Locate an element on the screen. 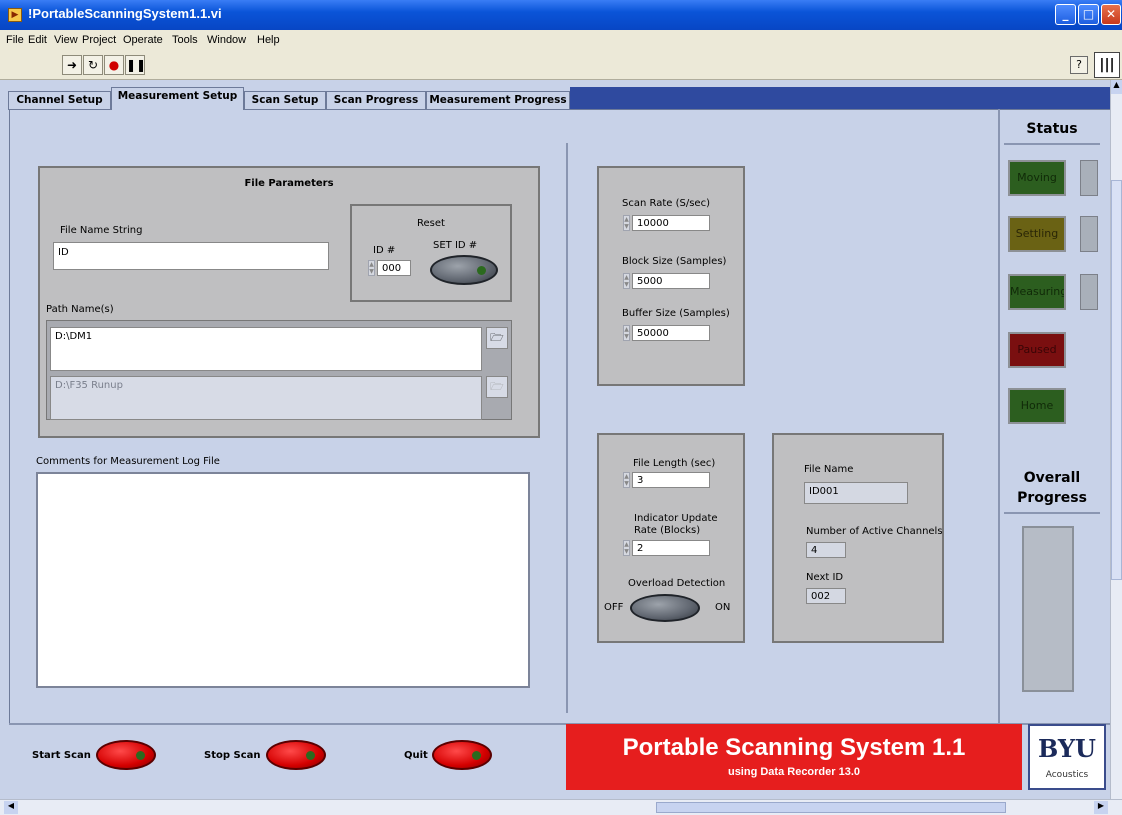  minimize-button: _ is located at coordinates (1065, 14).